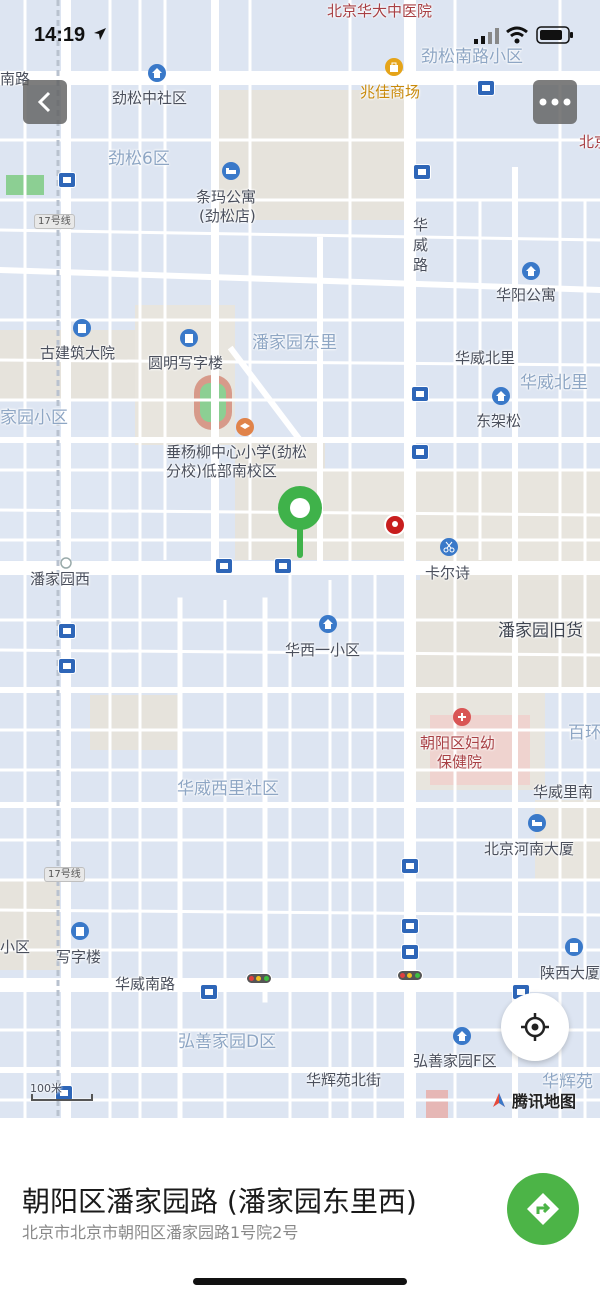  I want to click on map-label: (劲松店), so click(227, 216).